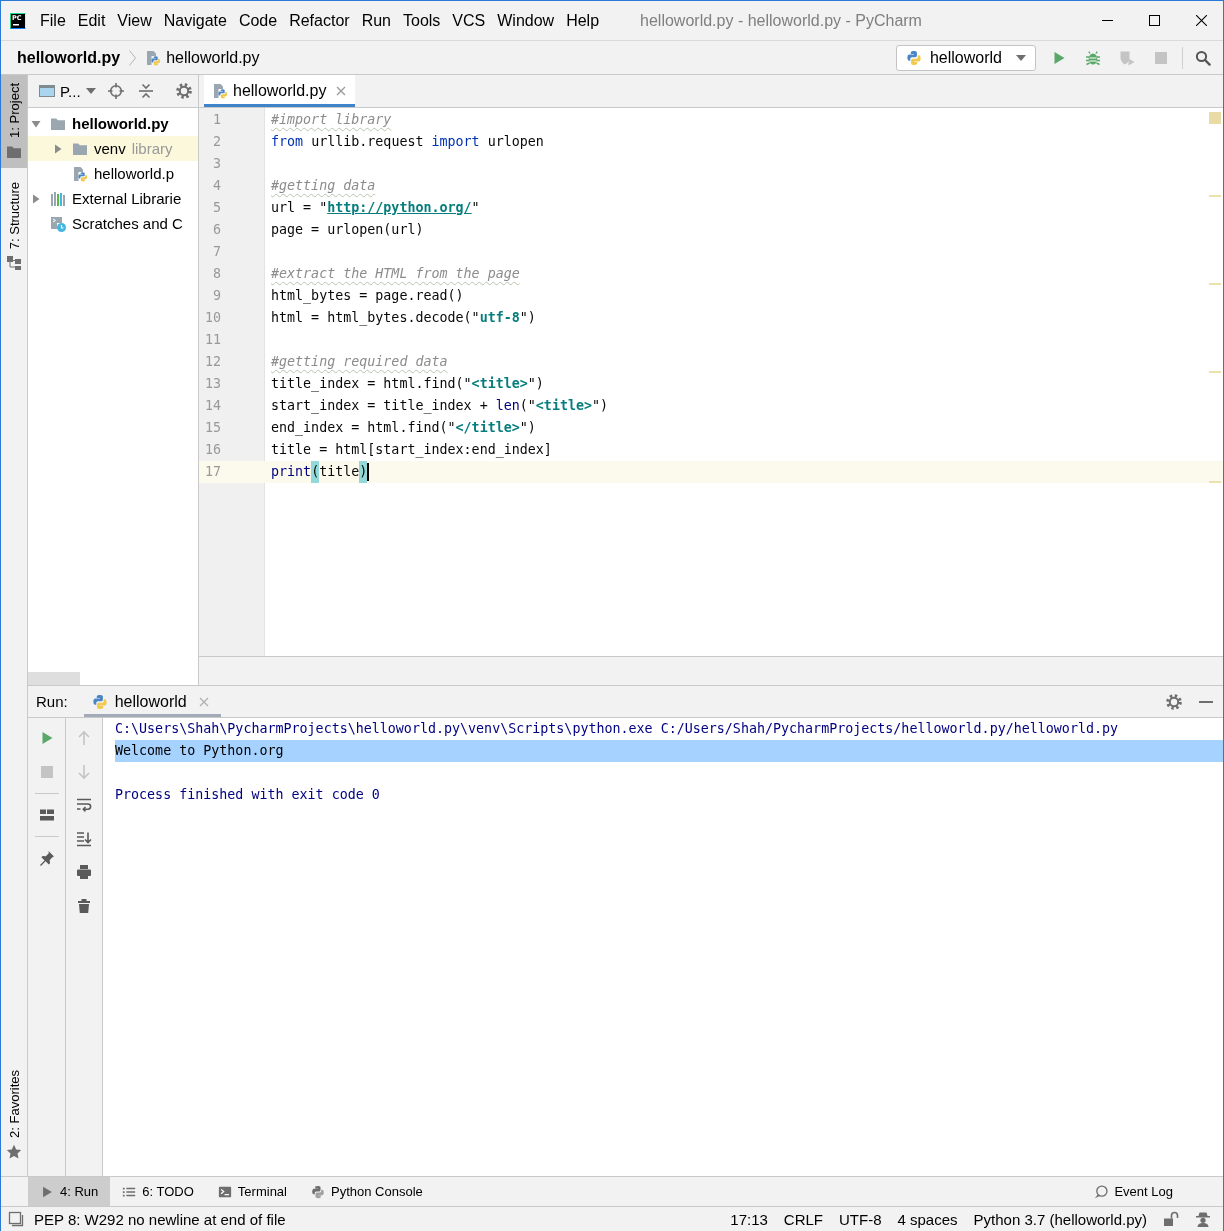 Image resolution: width=1224 pixels, height=1231 pixels. What do you see at coordinates (375, 208) in the screenshot?
I see `code-line: url = "http://python.org/"` at bounding box center [375, 208].